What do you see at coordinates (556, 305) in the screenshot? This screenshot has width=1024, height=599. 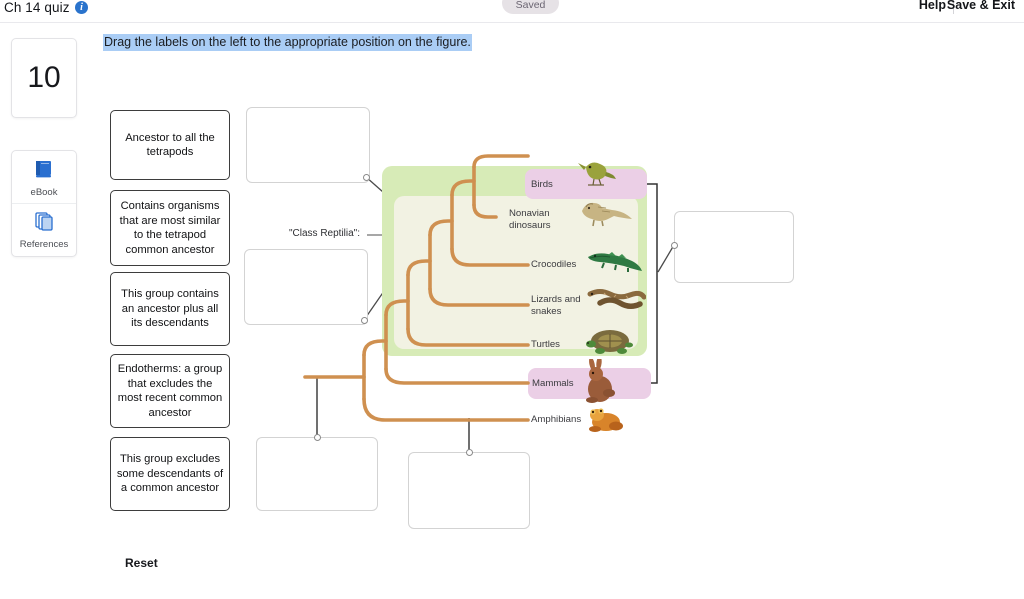 I see `taxon-label-lizards-and-snakes: Lizards and snakes` at bounding box center [556, 305].